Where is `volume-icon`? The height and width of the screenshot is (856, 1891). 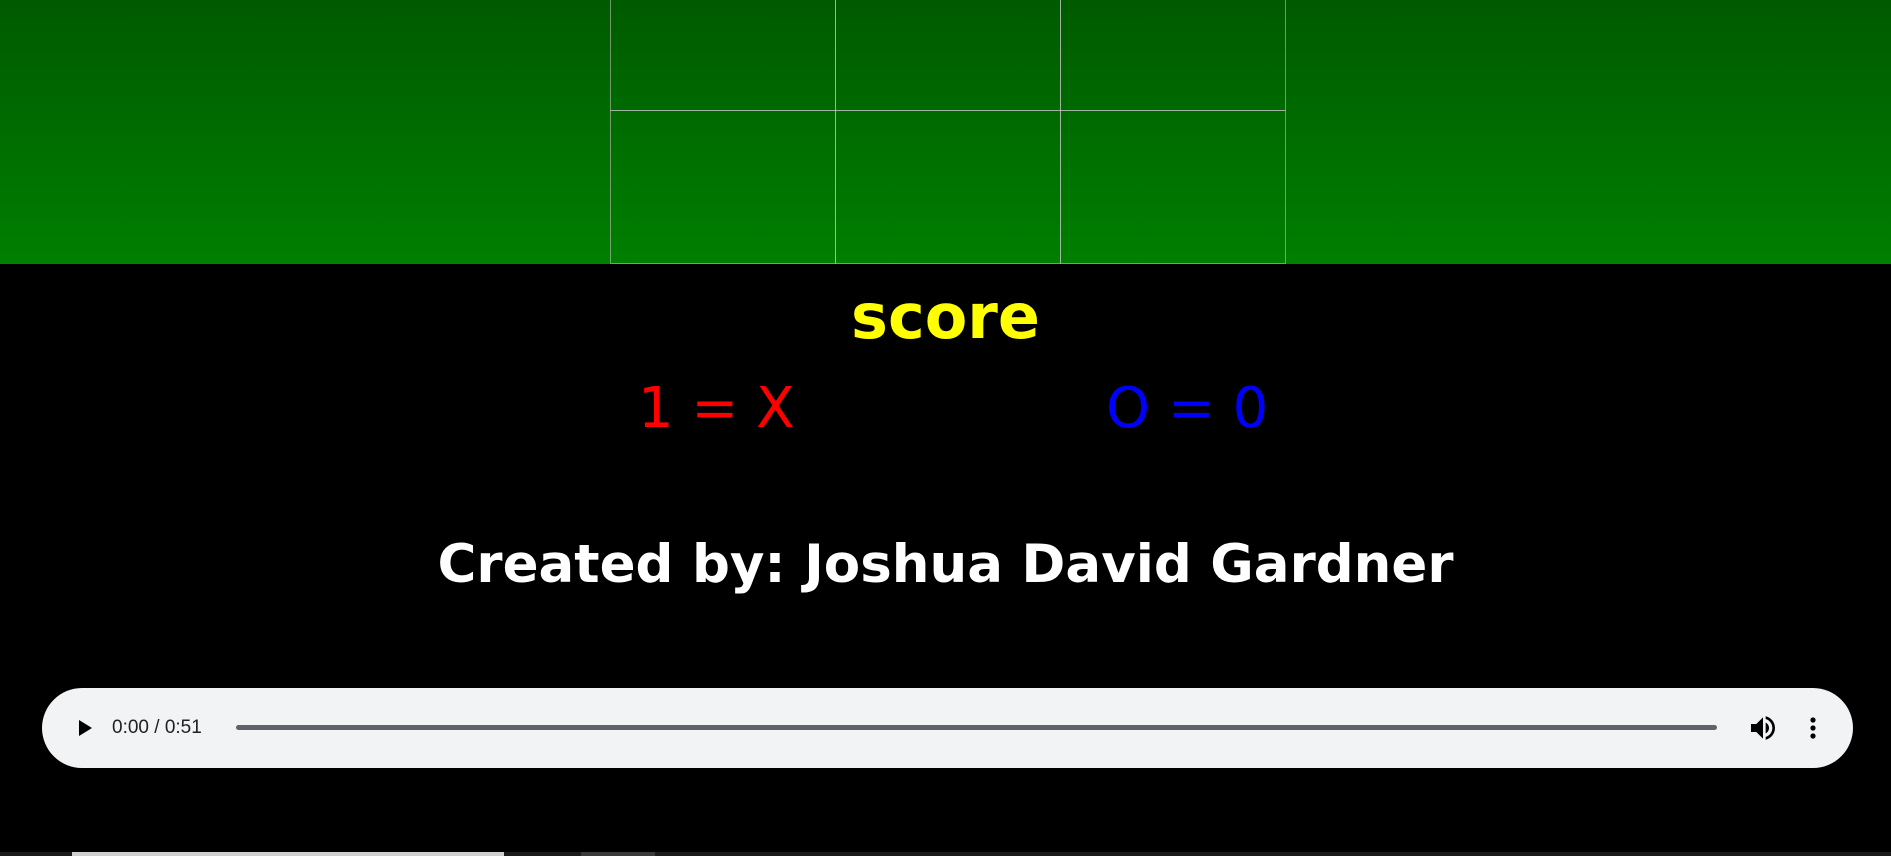
volume-icon is located at coordinates (1763, 728).